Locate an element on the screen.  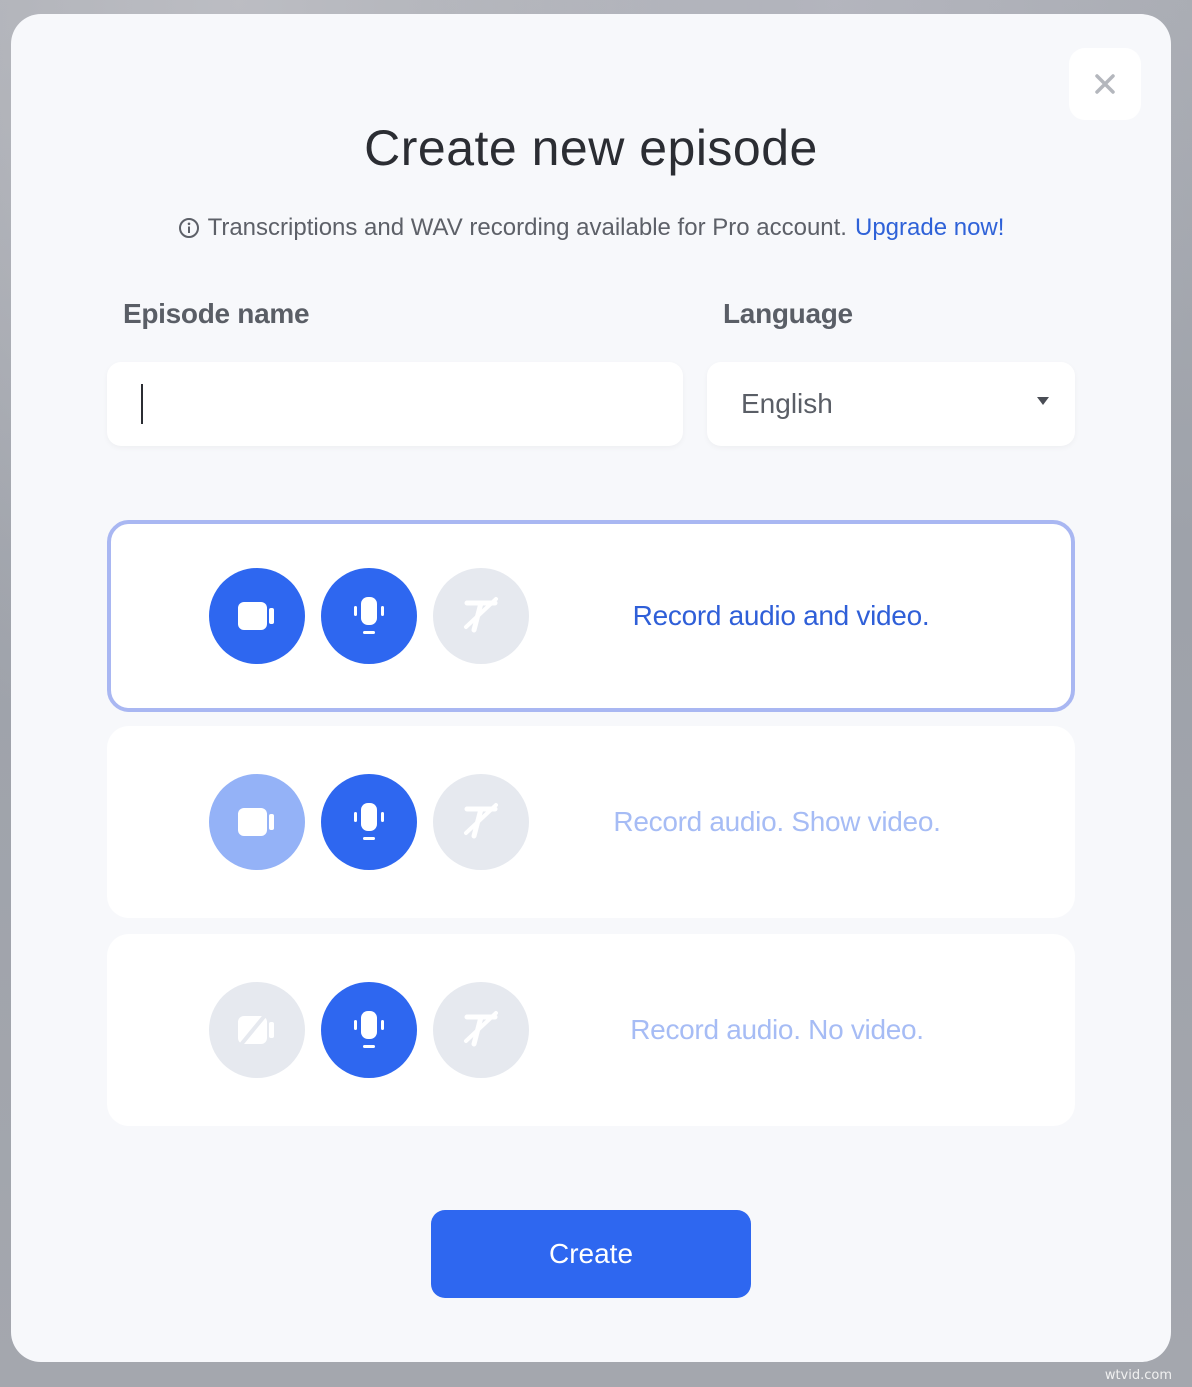
option-audio-show-video: Record audio. Show video. is located at coordinates (591, 822).